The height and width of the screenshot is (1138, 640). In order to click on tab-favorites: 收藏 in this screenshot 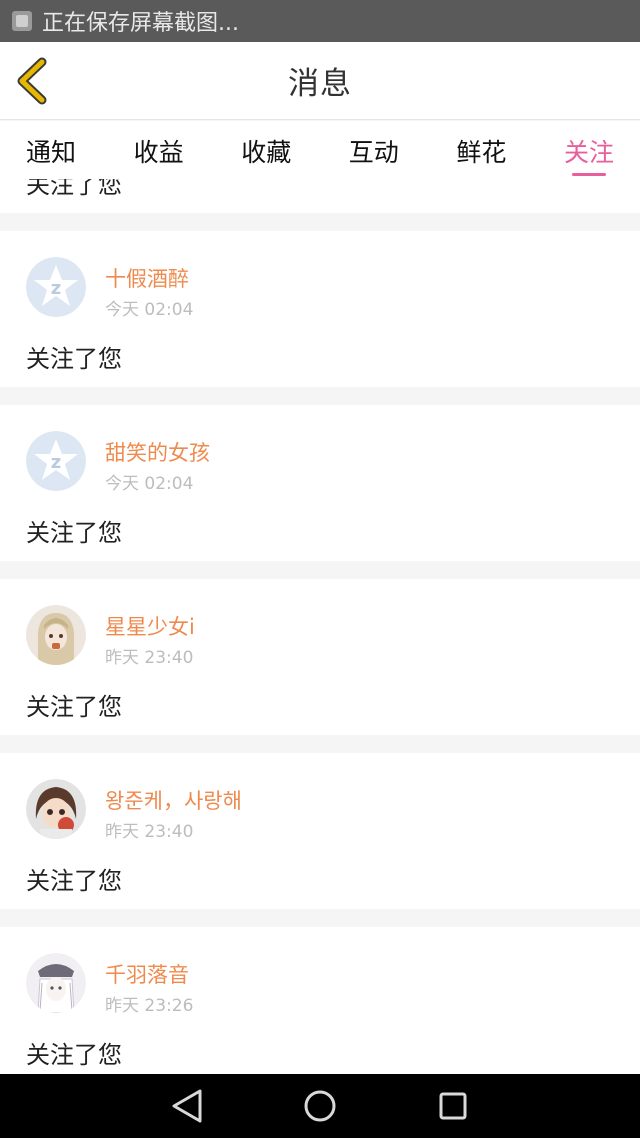, I will do `click(266, 150)`.